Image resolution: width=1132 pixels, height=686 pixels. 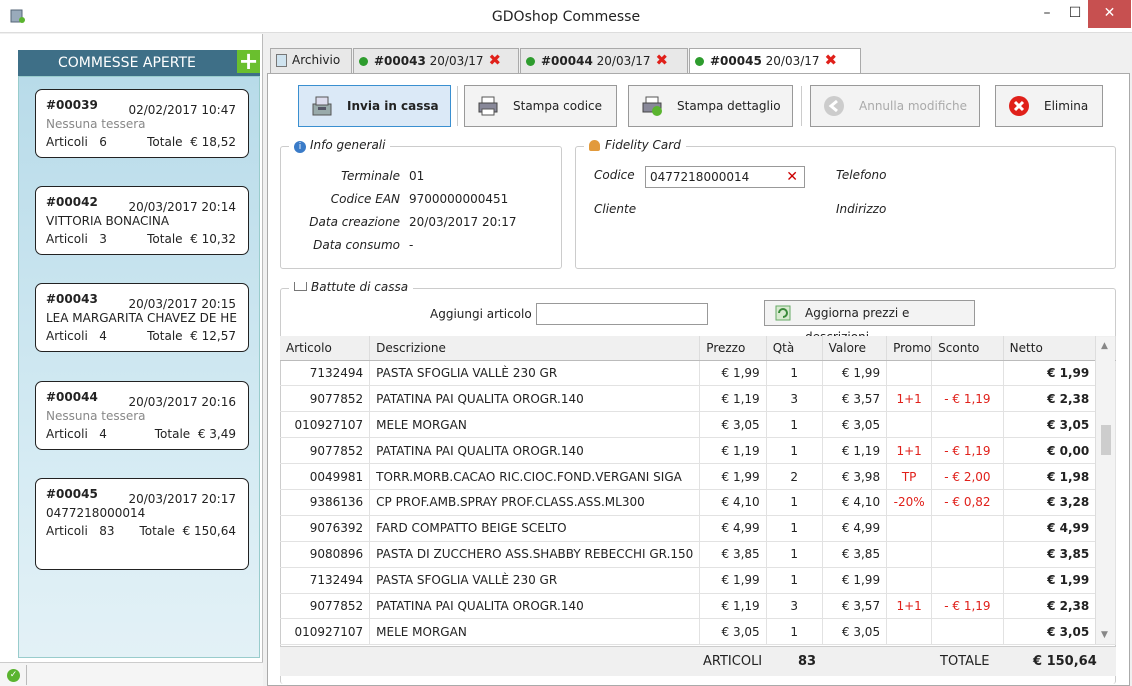 I want to click on card-customer: LEA MARGARITA CHAVEZ DE HE, so click(x=141, y=318).